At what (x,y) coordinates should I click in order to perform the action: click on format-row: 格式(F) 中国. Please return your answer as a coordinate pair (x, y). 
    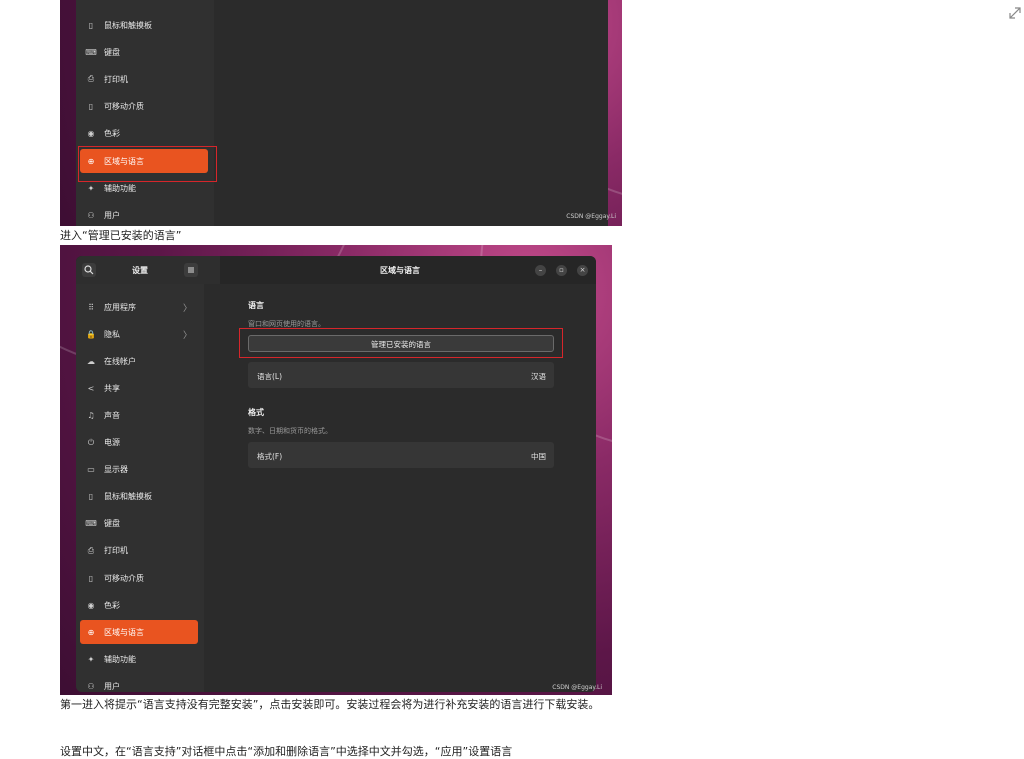
    Looking at the image, I should click on (401, 455).